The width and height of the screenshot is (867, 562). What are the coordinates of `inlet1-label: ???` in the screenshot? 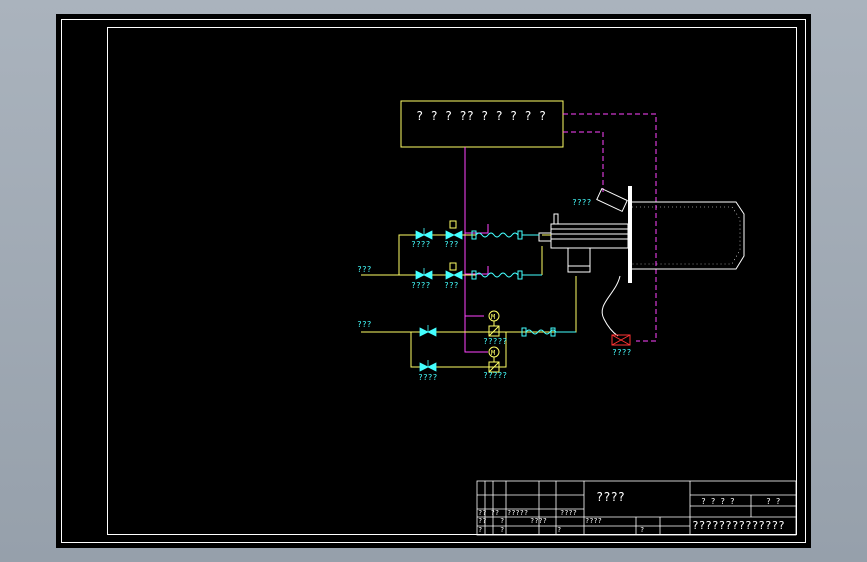 It's located at (364, 269).